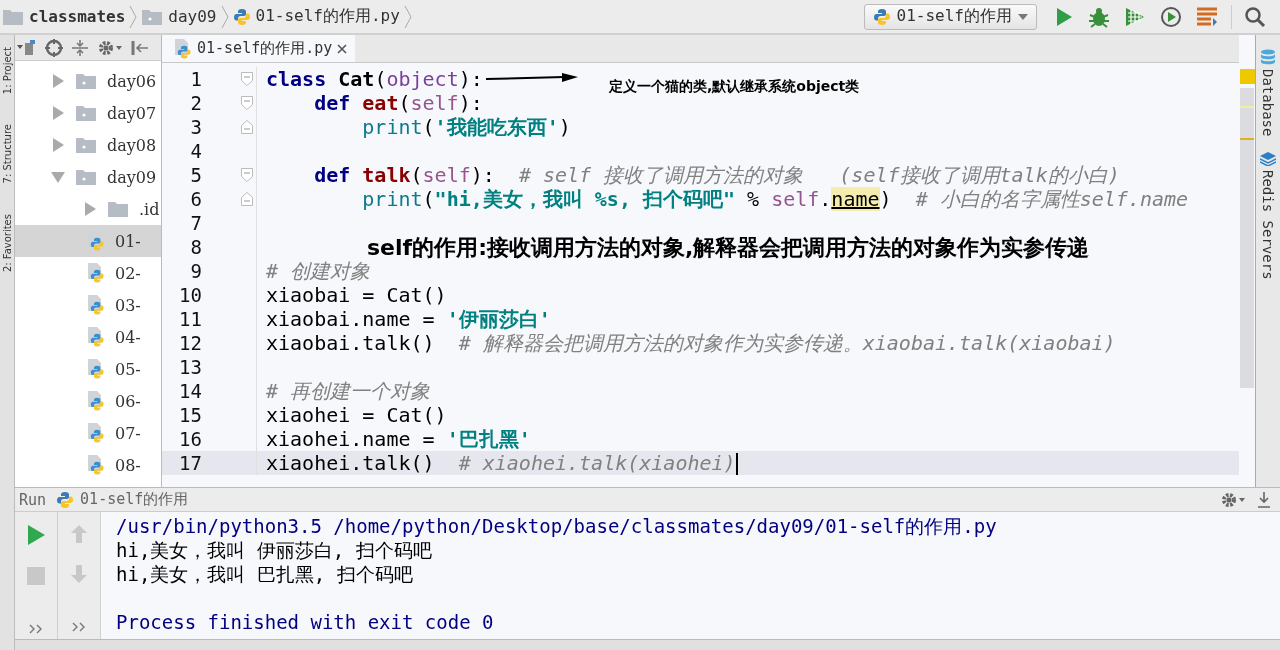 This screenshot has height=650, width=1280. Describe the element at coordinates (775, 199) in the screenshot. I see `code-line: print("hi,美女，我叫 %s, 扫个码吧" % self.name) # 小白的名字属性self.name` at that location.